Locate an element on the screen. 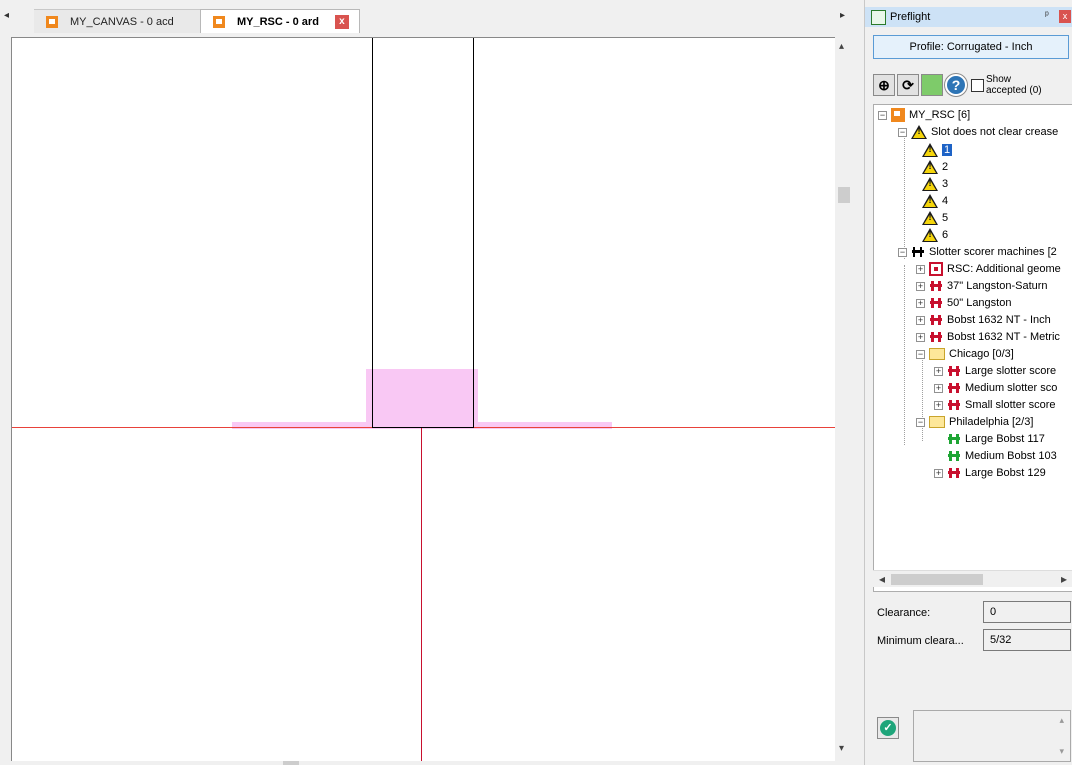 The width and height of the screenshot is (1072, 765). tree-connector is located at coordinates (904, 355).